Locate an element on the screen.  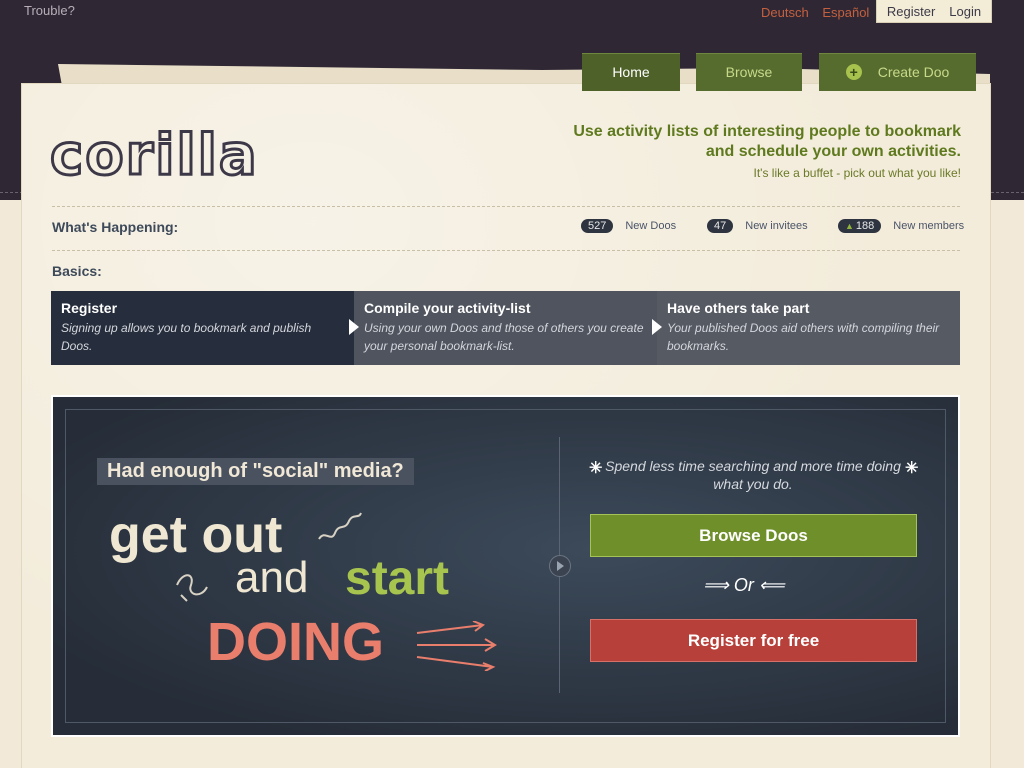
or-dashes-left: ⟹ is located at coordinates (716, 585).